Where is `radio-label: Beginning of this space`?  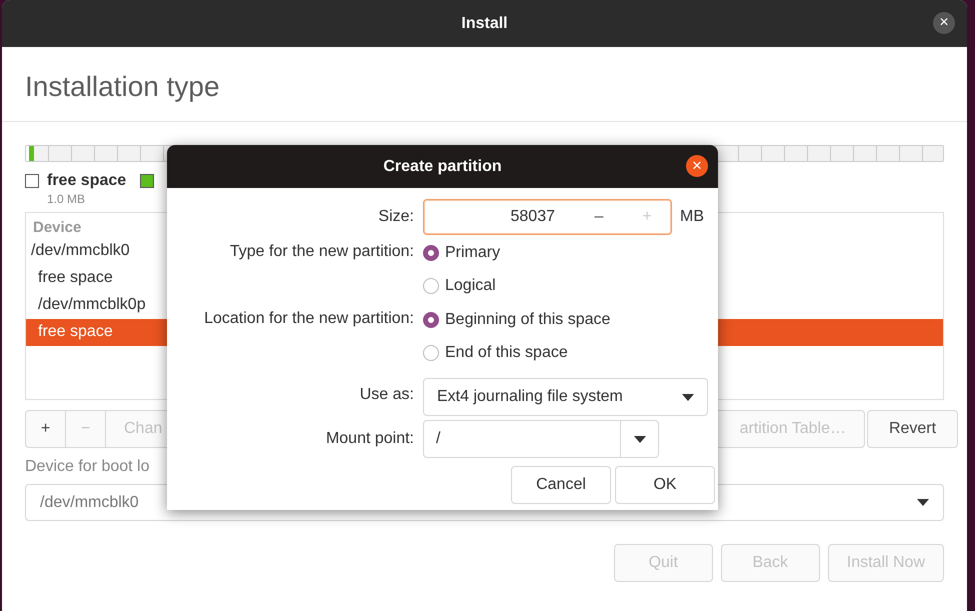 radio-label: Beginning of this space is located at coordinates (527, 319).